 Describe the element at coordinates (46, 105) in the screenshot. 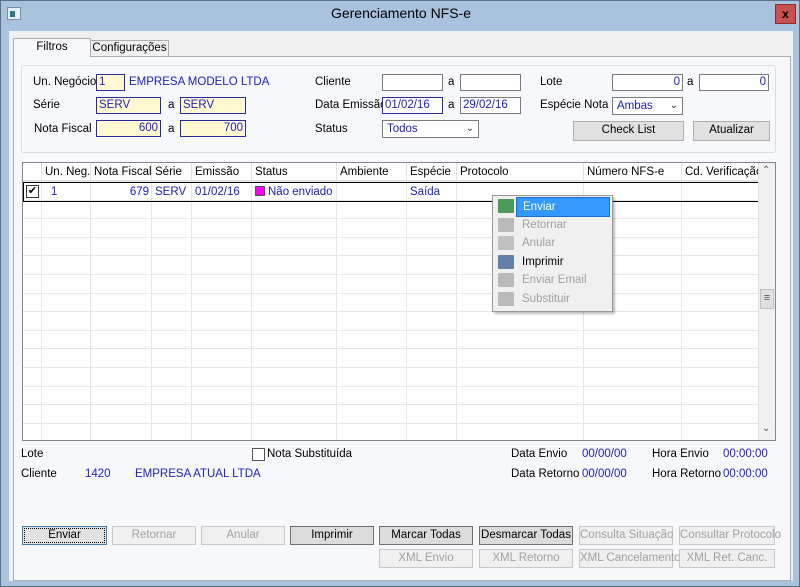

I see `serie-label: Série` at that location.